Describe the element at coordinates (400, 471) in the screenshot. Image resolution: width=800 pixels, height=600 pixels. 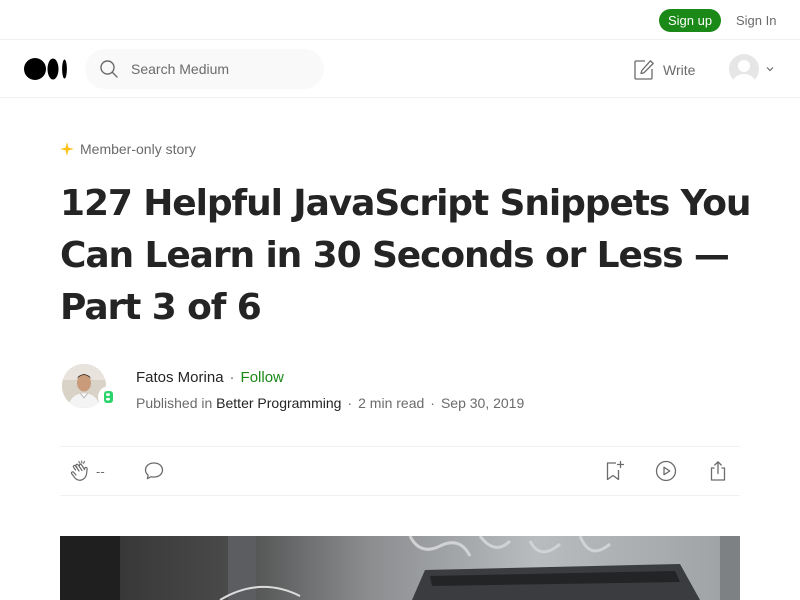
I see `article-action-bar: --` at that location.